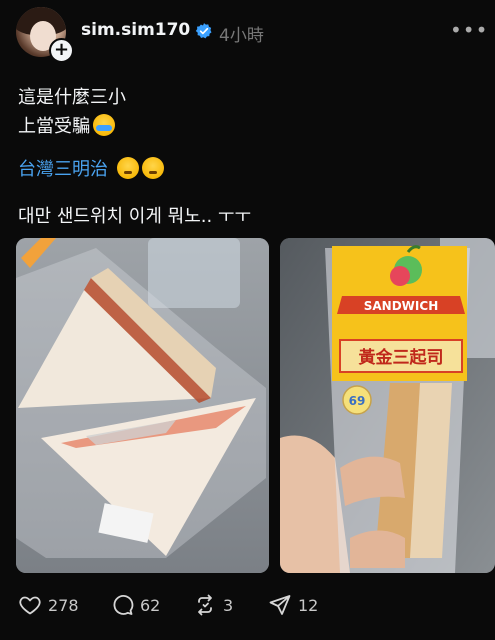  Describe the element at coordinates (54, 126) in the screenshot. I see `post-text-line-2-text: 上當受騙` at that location.